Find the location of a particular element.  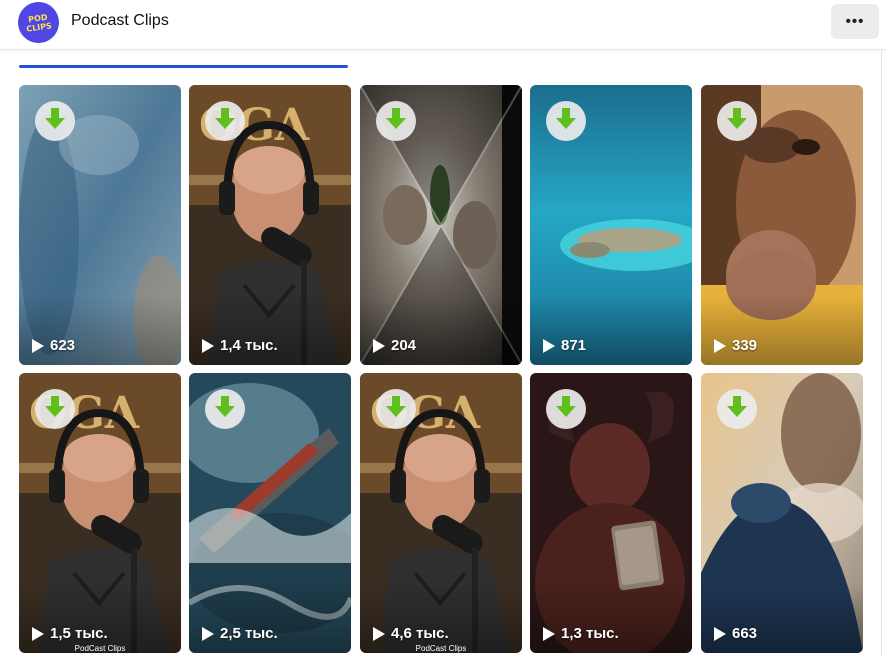

view-count: 1,4 тыс. is located at coordinates (240, 345).